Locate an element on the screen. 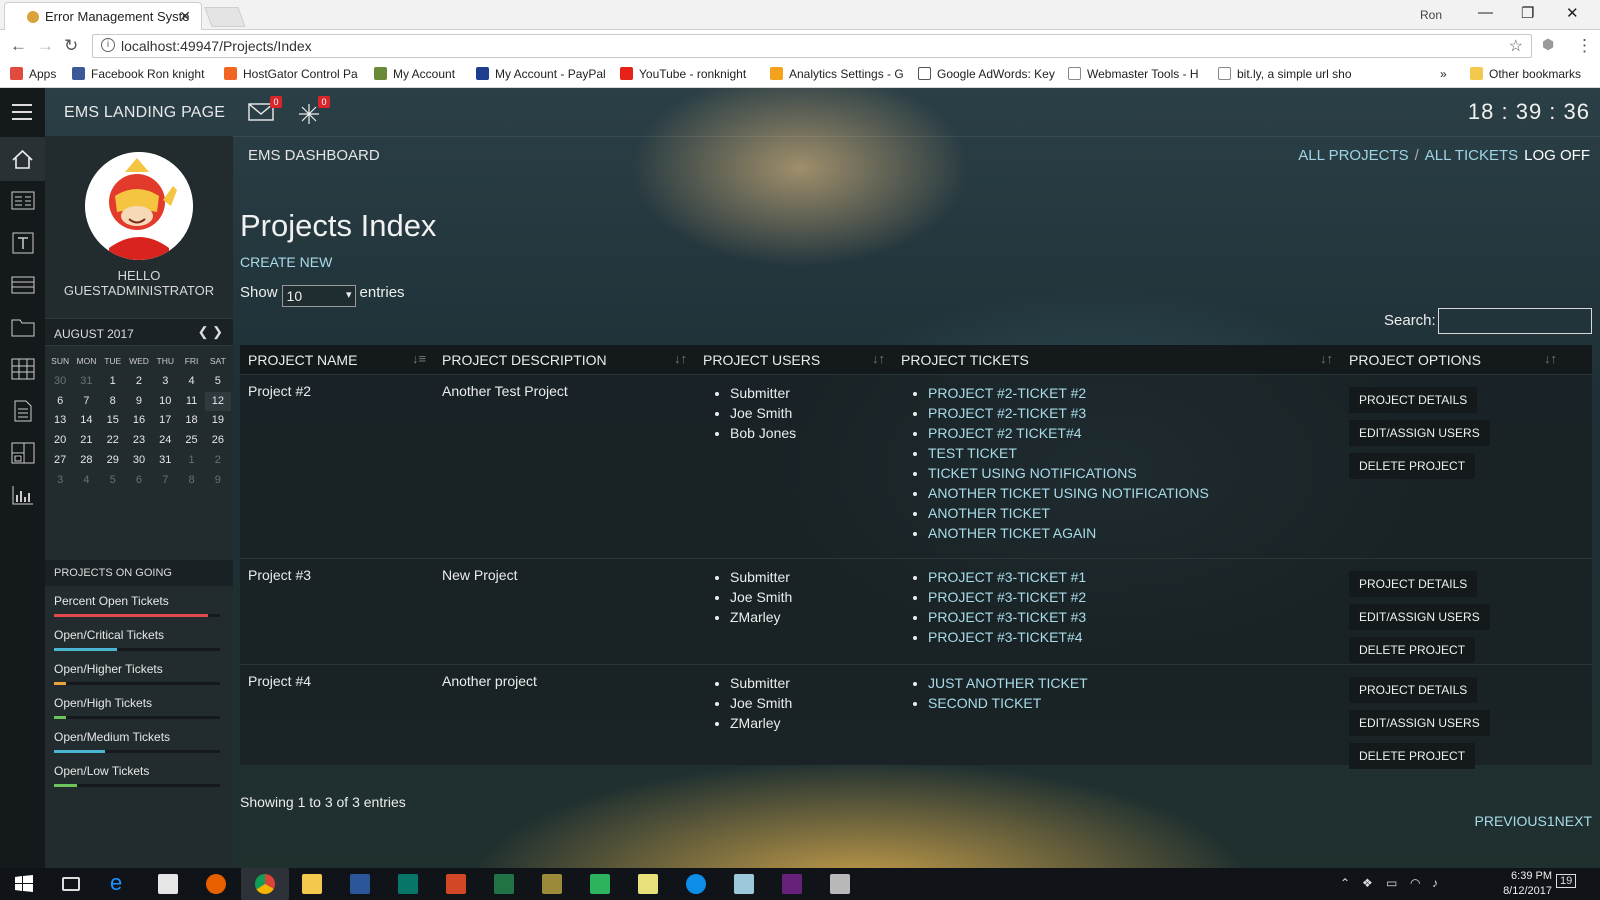  calendar-day: 24 is located at coordinates (165, 441).